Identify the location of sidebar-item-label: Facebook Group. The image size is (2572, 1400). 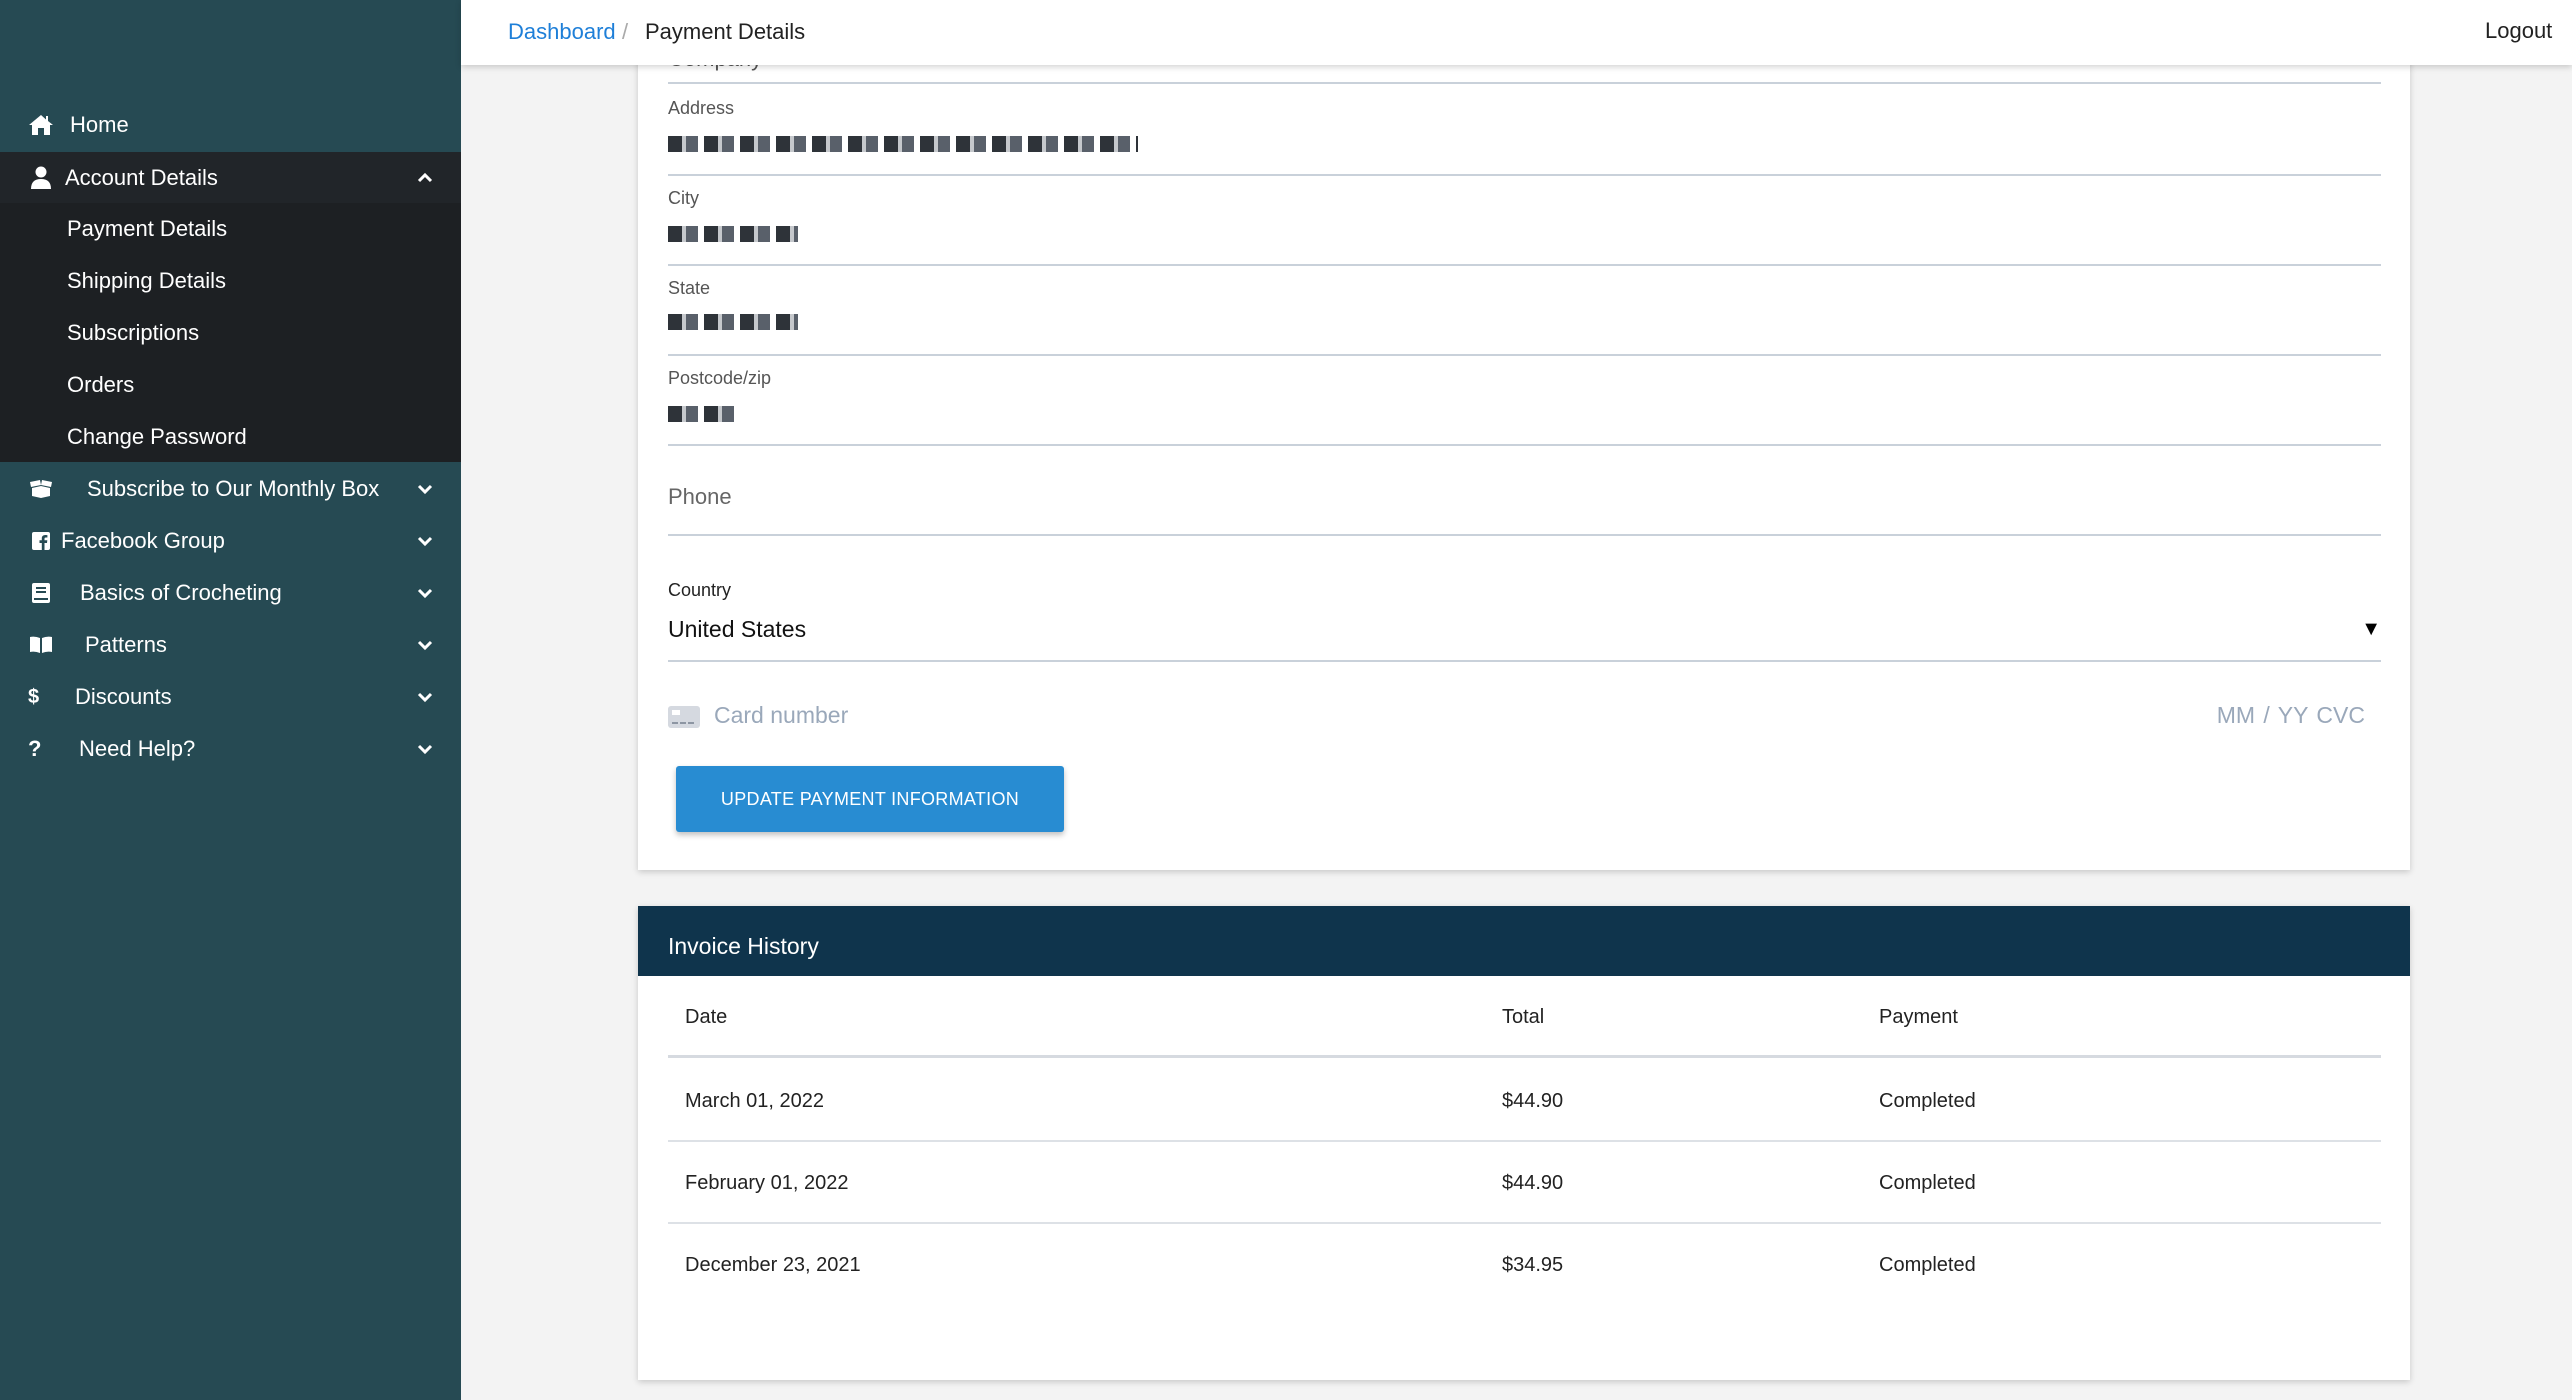
(143, 540).